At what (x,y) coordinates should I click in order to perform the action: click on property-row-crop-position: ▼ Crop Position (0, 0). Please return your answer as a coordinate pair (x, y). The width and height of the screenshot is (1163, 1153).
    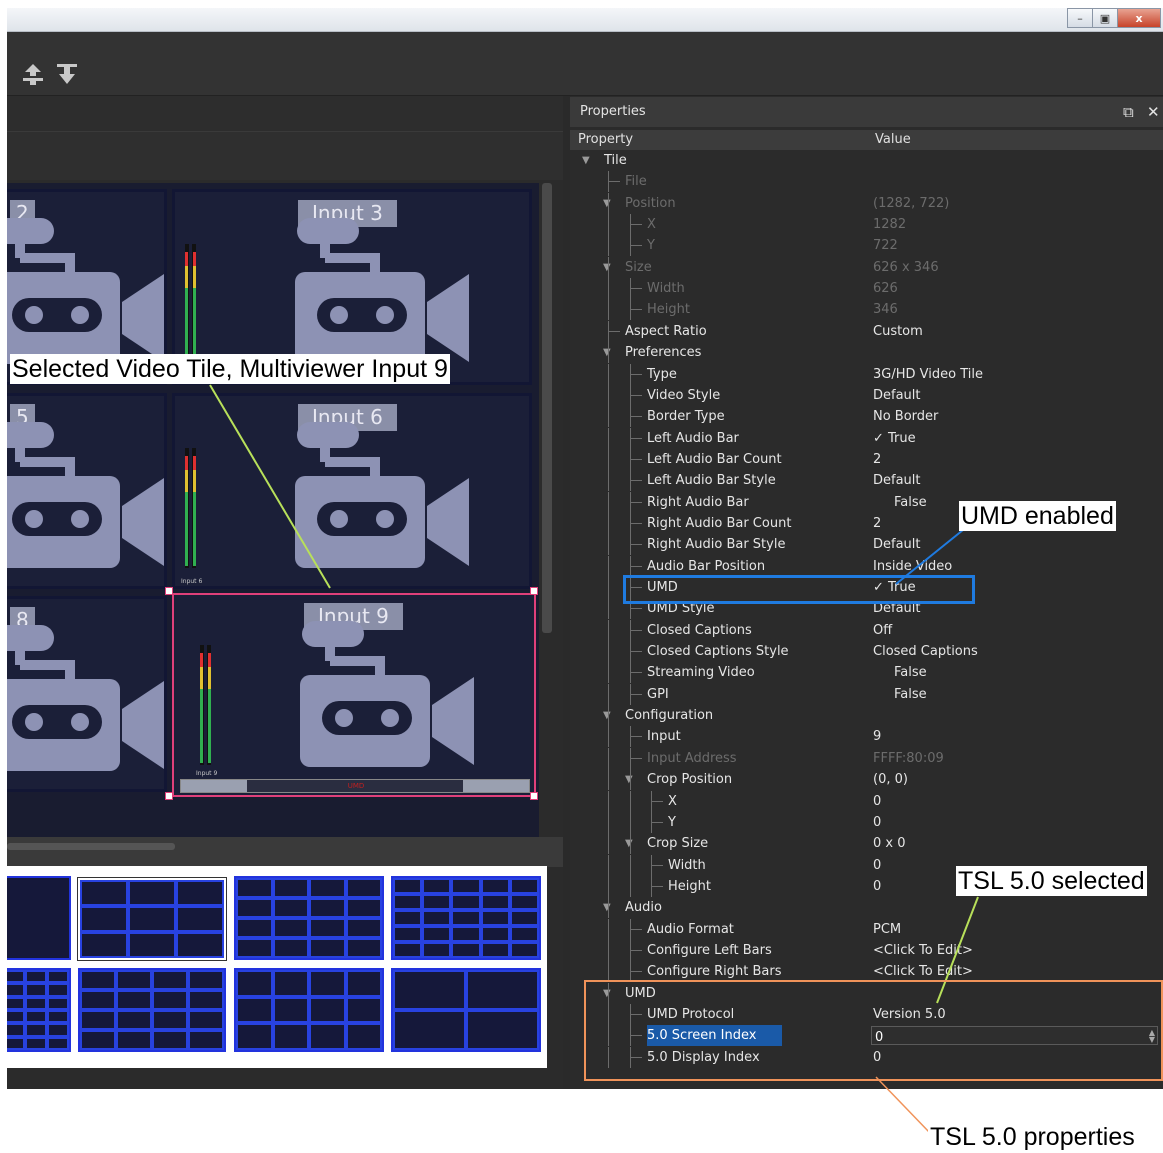
    Looking at the image, I should click on (866, 779).